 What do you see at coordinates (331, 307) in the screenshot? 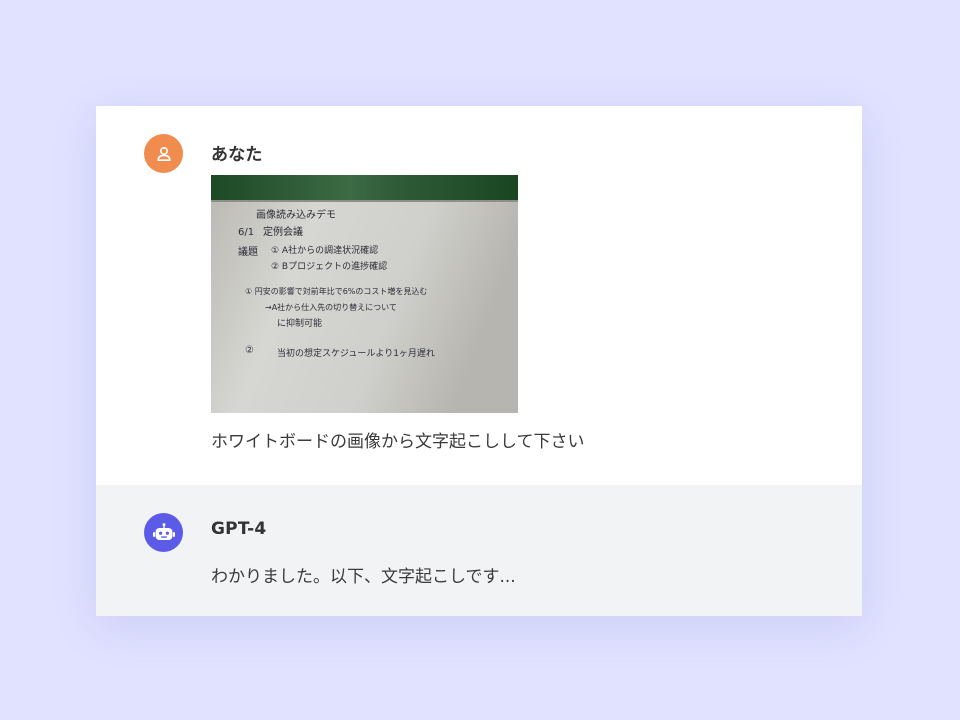
I see `handwriting-line-8: →A社から仕入先の切り替えについて` at bounding box center [331, 307].